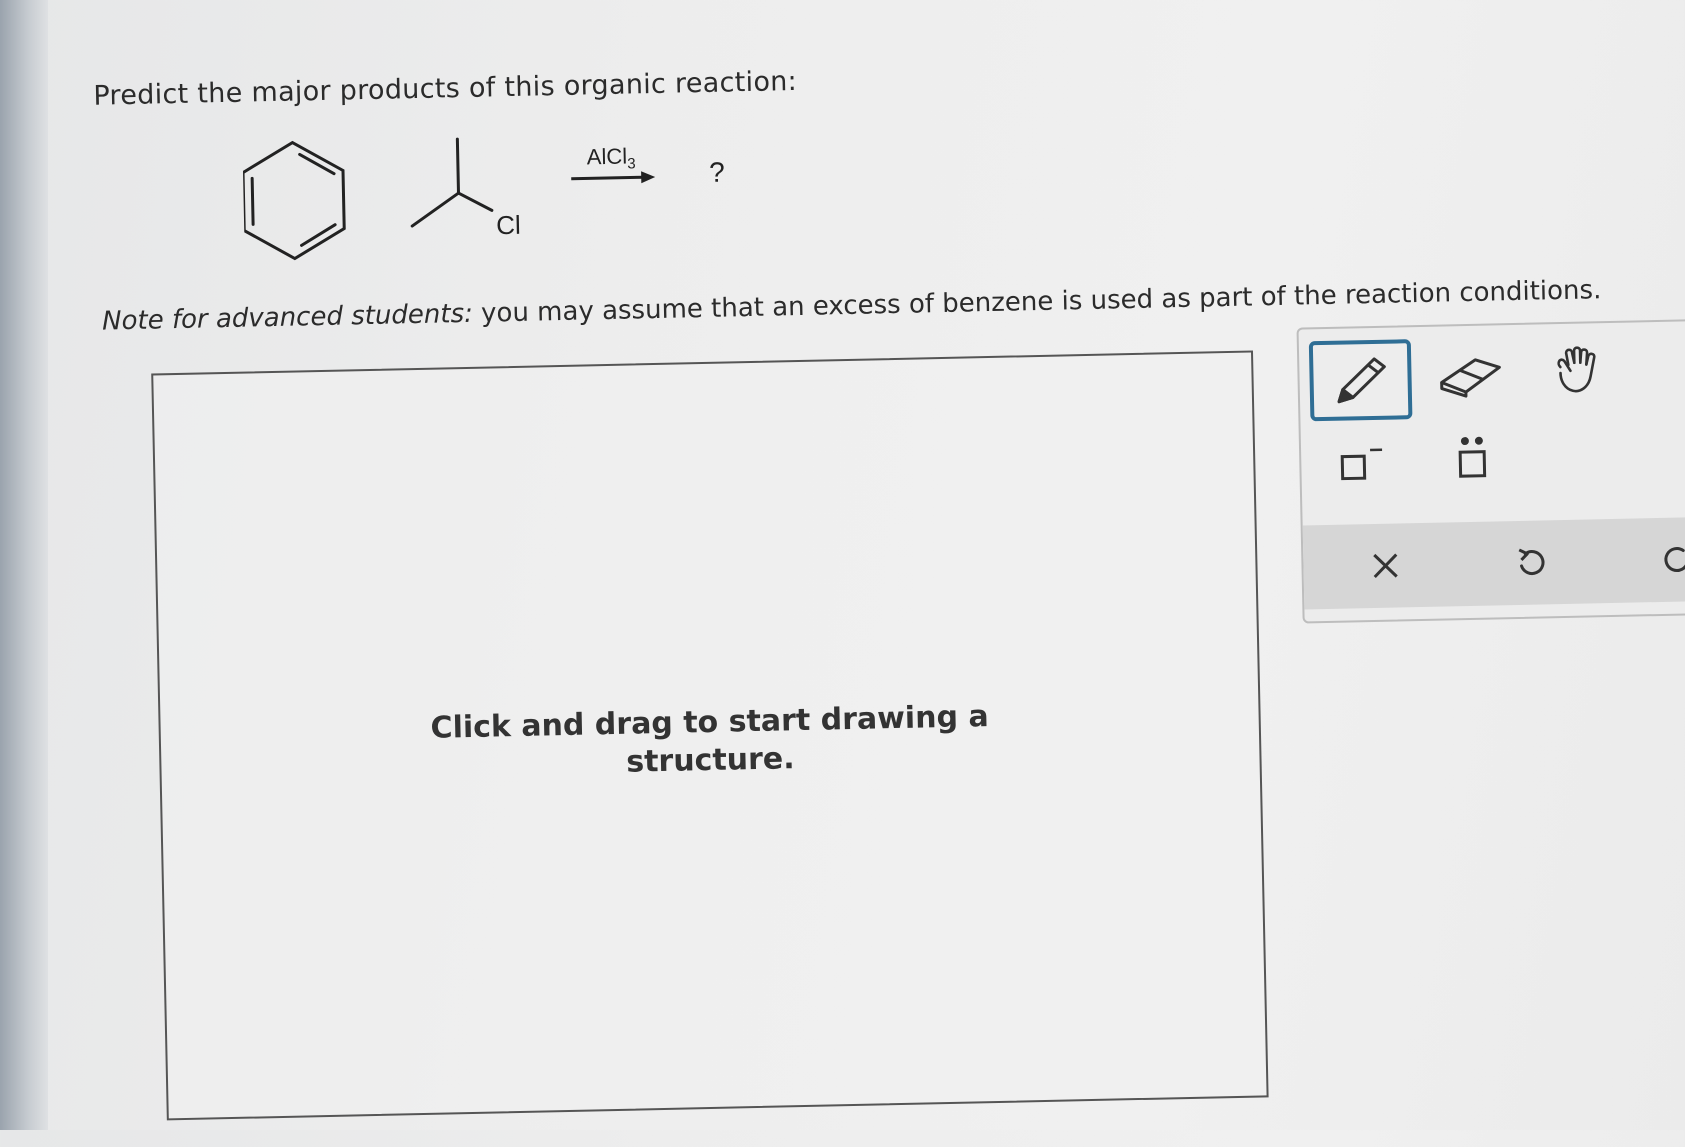 This screenshot has width=1685, height=1147. I want to click on product-placeholder: ?, so click(717, 172).